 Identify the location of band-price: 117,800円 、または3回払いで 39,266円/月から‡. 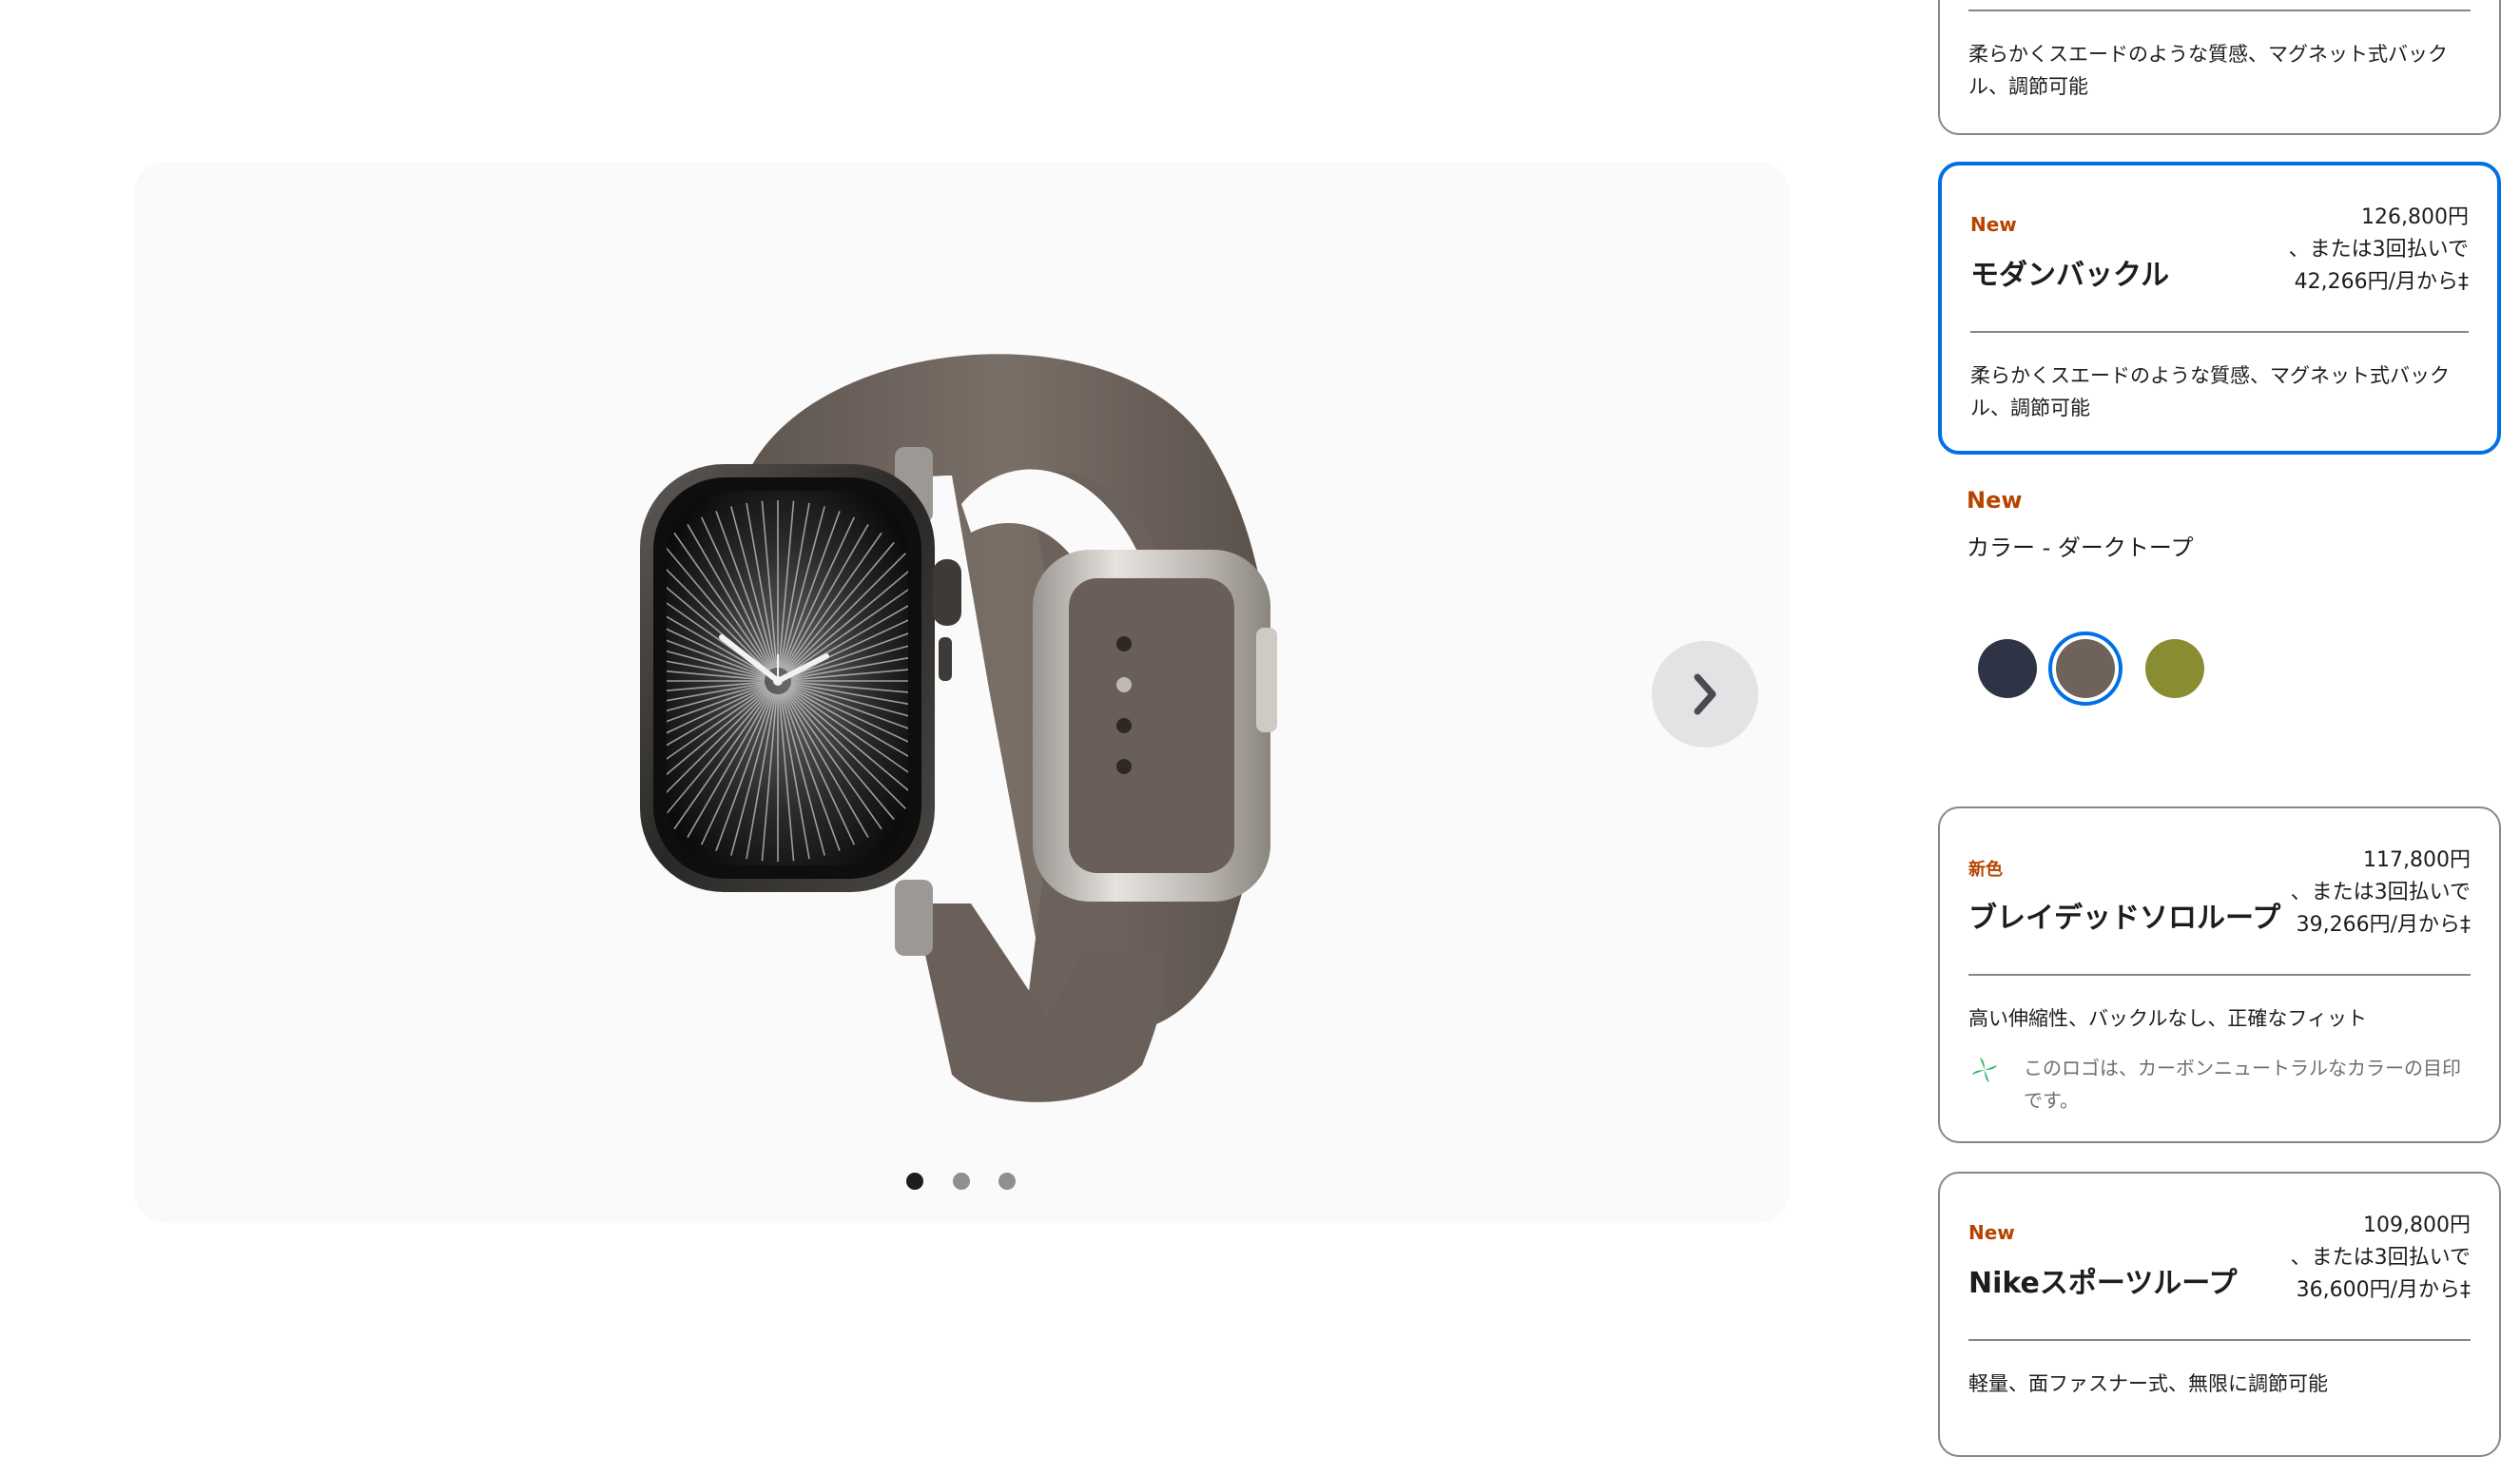
(2380, 892).